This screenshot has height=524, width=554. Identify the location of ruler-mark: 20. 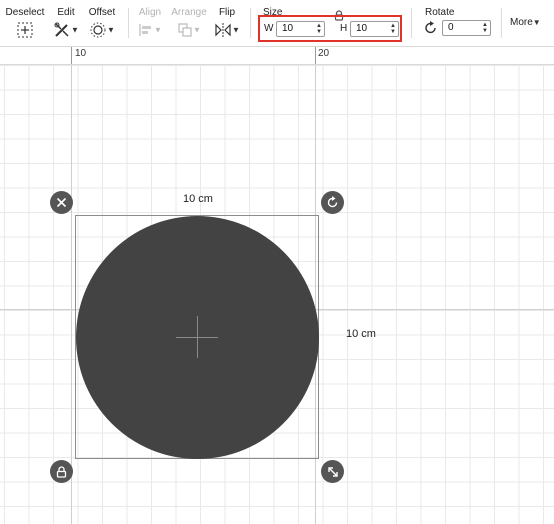
(324, 53).